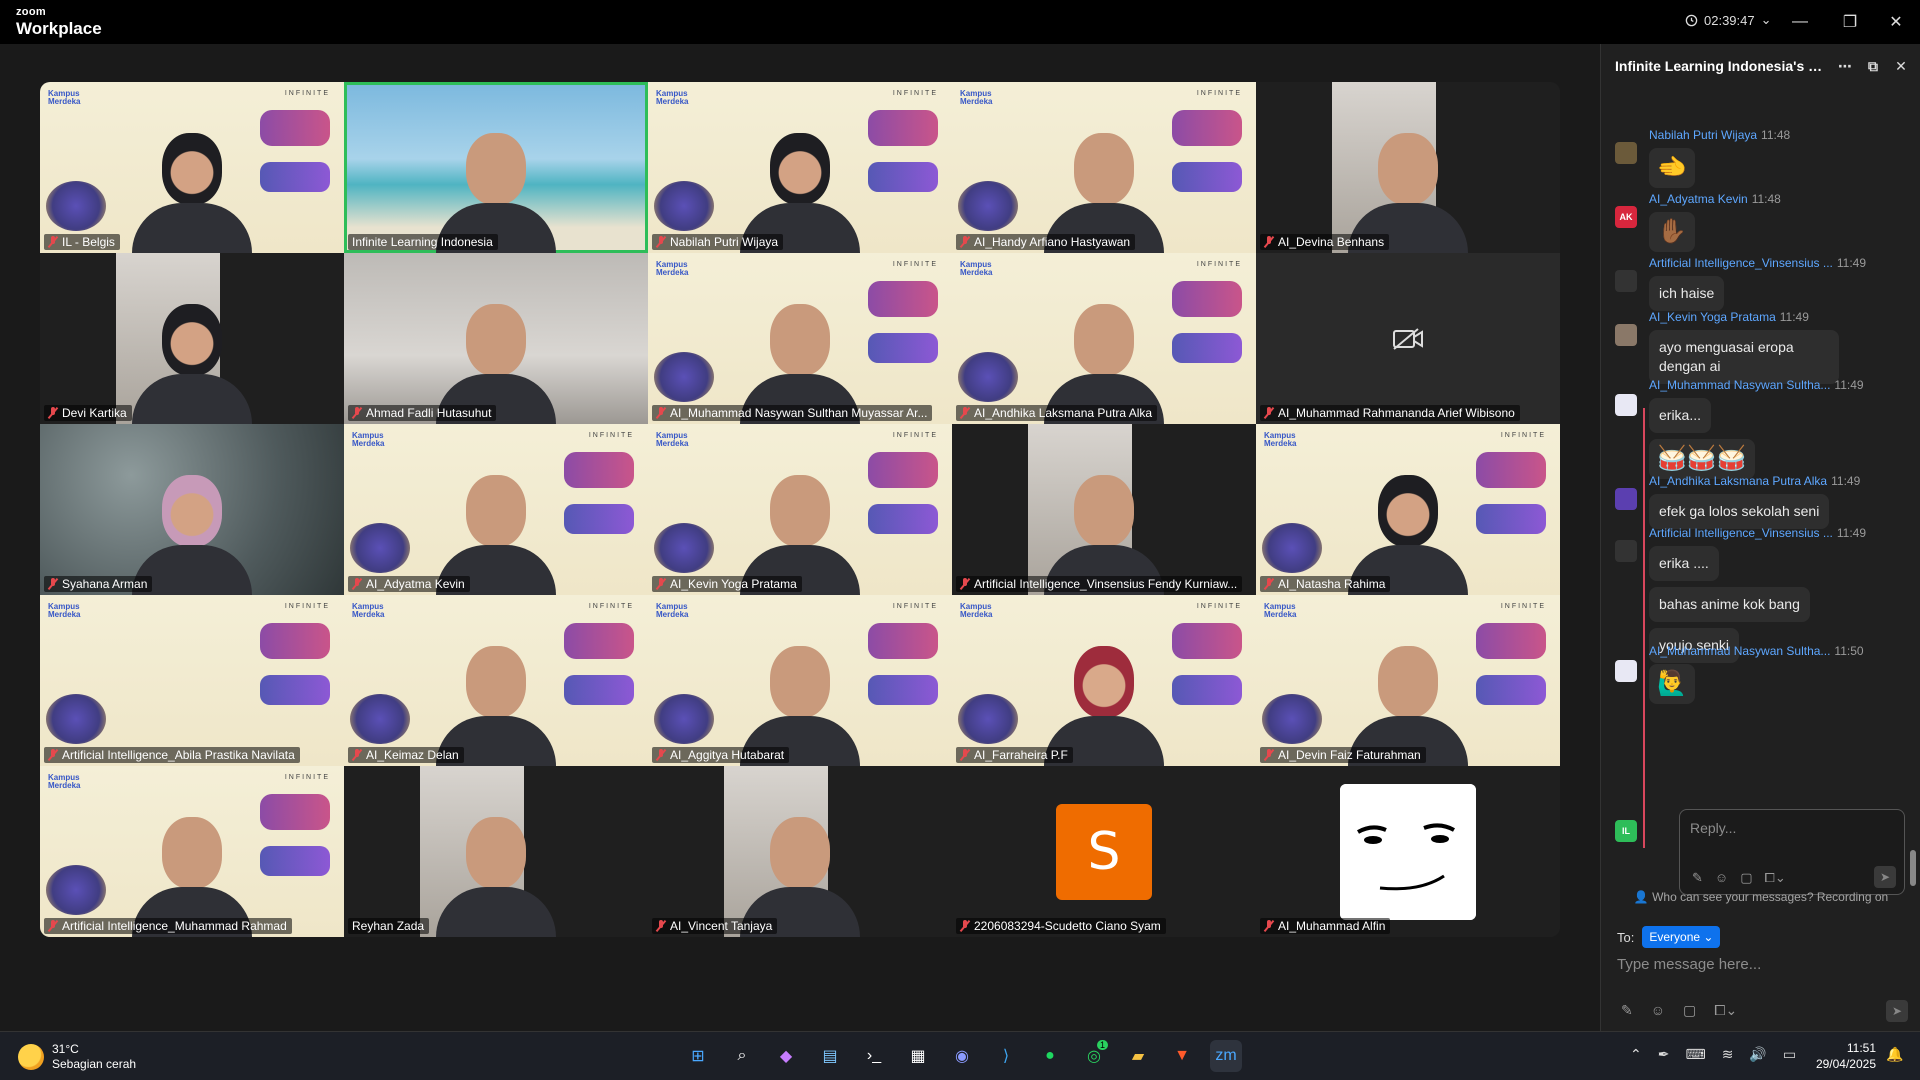 The width and height of the screenshot is (1920, 1080). What do you see at coordinates (192, 167) in the screenshot?
I see `participant-tile: Kampus Merdeka INFINITE IL - Belgis` at bounding box center [192, 167].